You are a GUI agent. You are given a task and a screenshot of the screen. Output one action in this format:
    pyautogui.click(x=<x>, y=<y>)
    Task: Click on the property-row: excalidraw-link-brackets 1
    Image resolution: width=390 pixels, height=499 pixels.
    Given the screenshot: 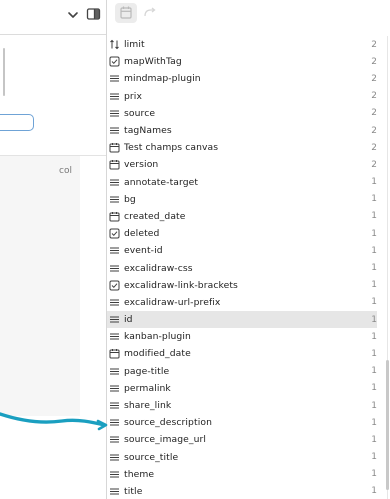 What is the action you would take?
    pyautogui.click(x=242, y=285)
    